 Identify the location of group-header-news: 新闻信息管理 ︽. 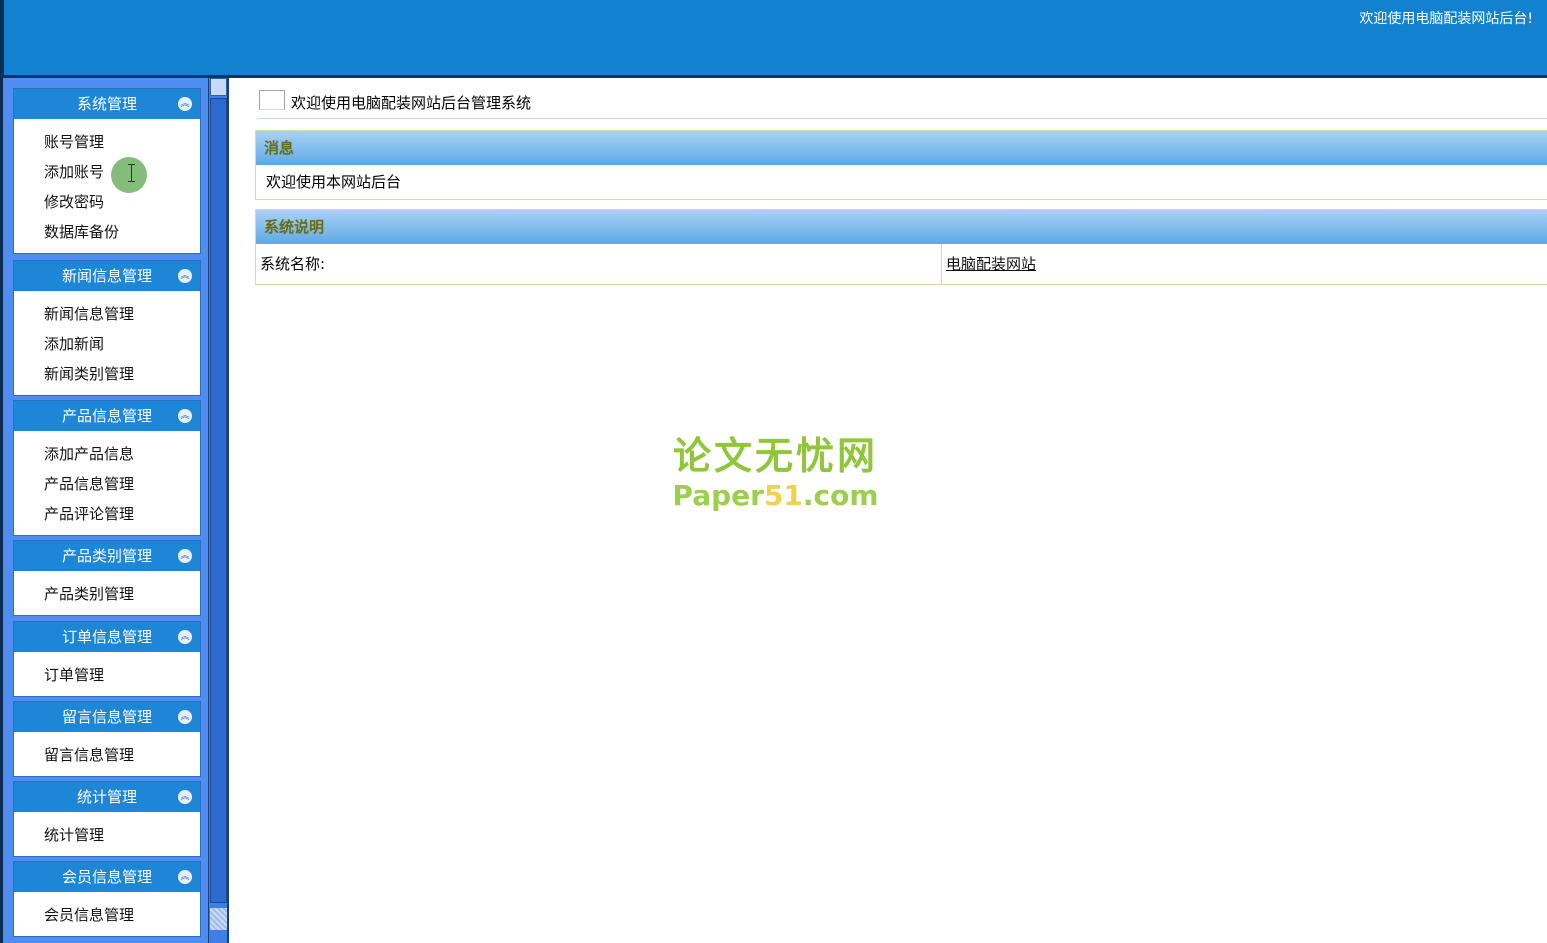
(107, 276).